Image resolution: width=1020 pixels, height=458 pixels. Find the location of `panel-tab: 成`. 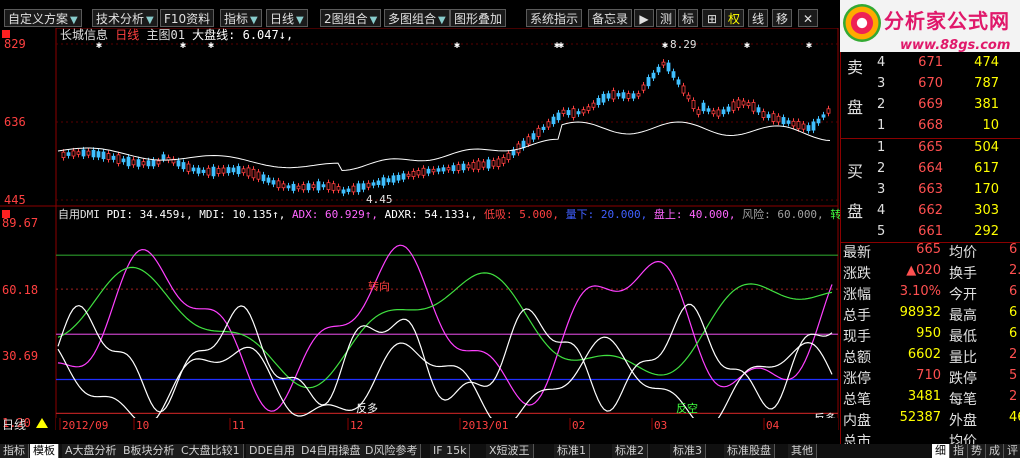

panel-tab: 成 is located at coordinates (995, 451).